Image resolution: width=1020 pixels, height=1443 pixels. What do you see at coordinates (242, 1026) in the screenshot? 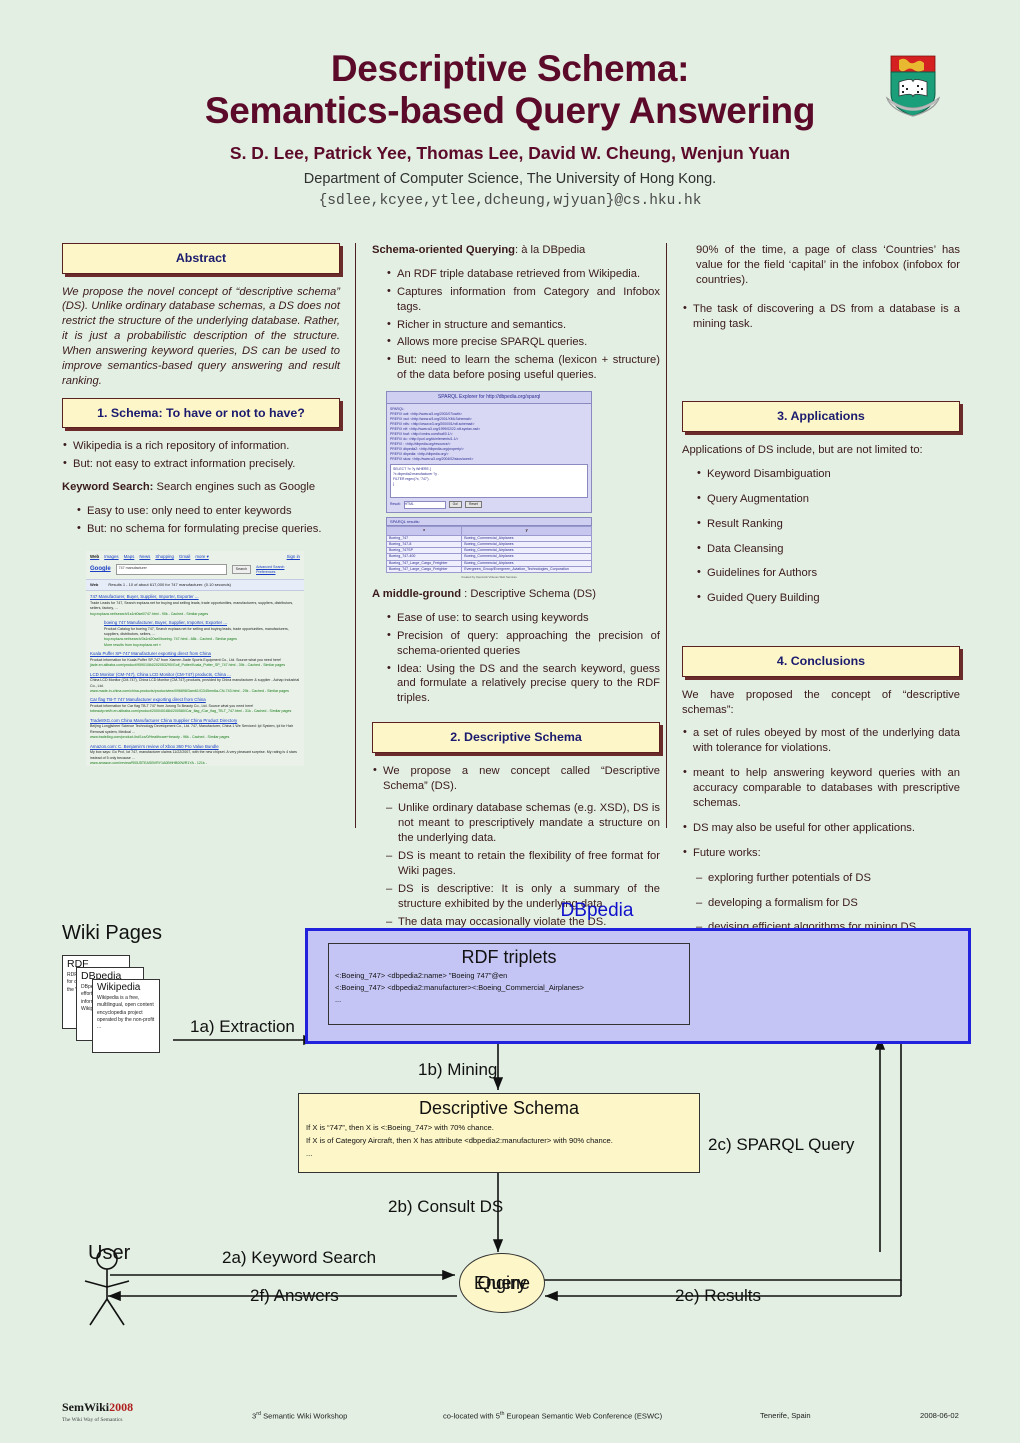
I see `edge-label-1a: 1a) Extraction` at bounding box center [242, 1026].